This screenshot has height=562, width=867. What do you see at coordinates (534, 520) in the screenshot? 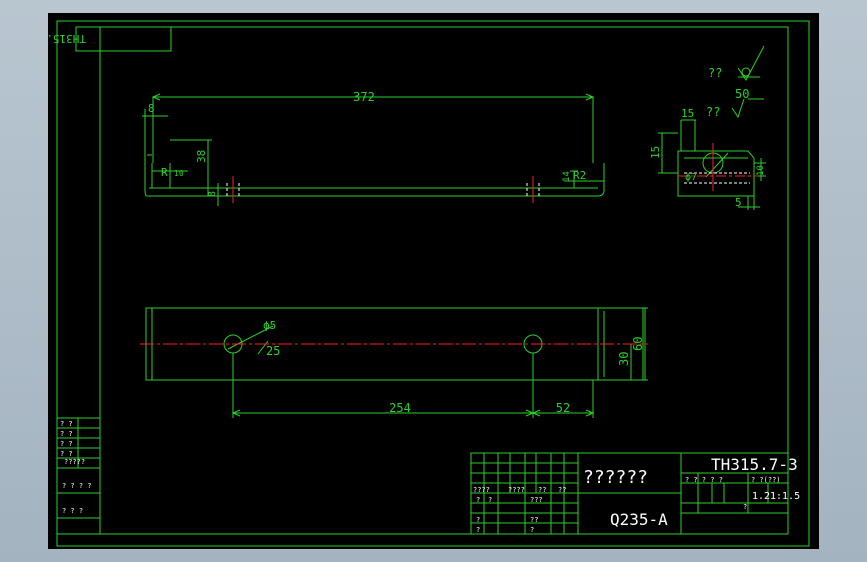
I see `tb-cell-11: ??` at bounding box center [534, 520].